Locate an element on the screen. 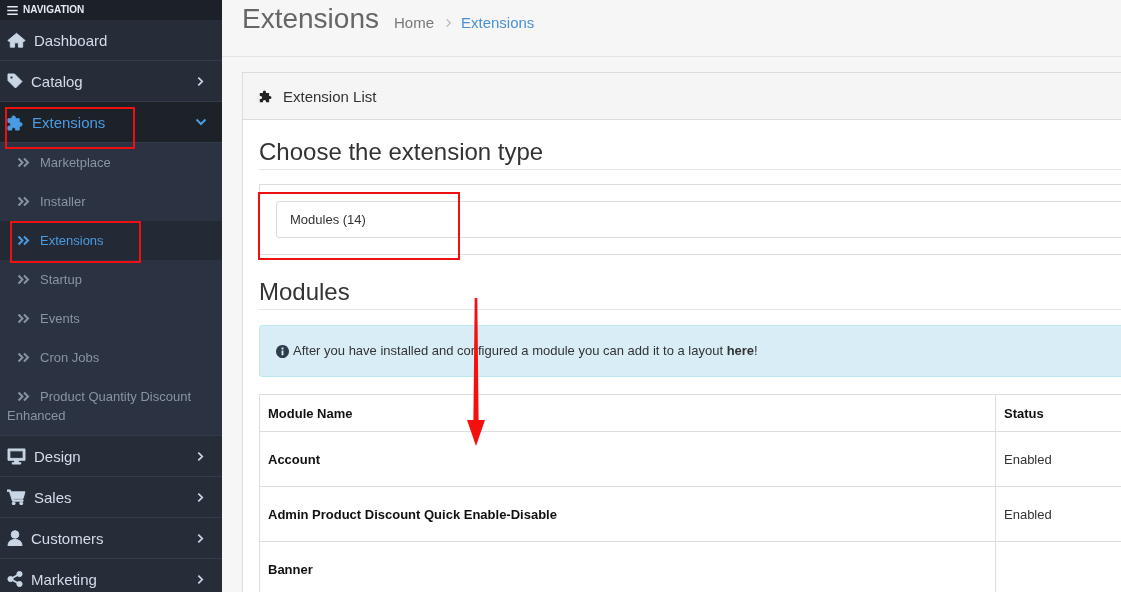 This screenshot has width=1121, height=592. info-icon is located at coordinates (282, 351).